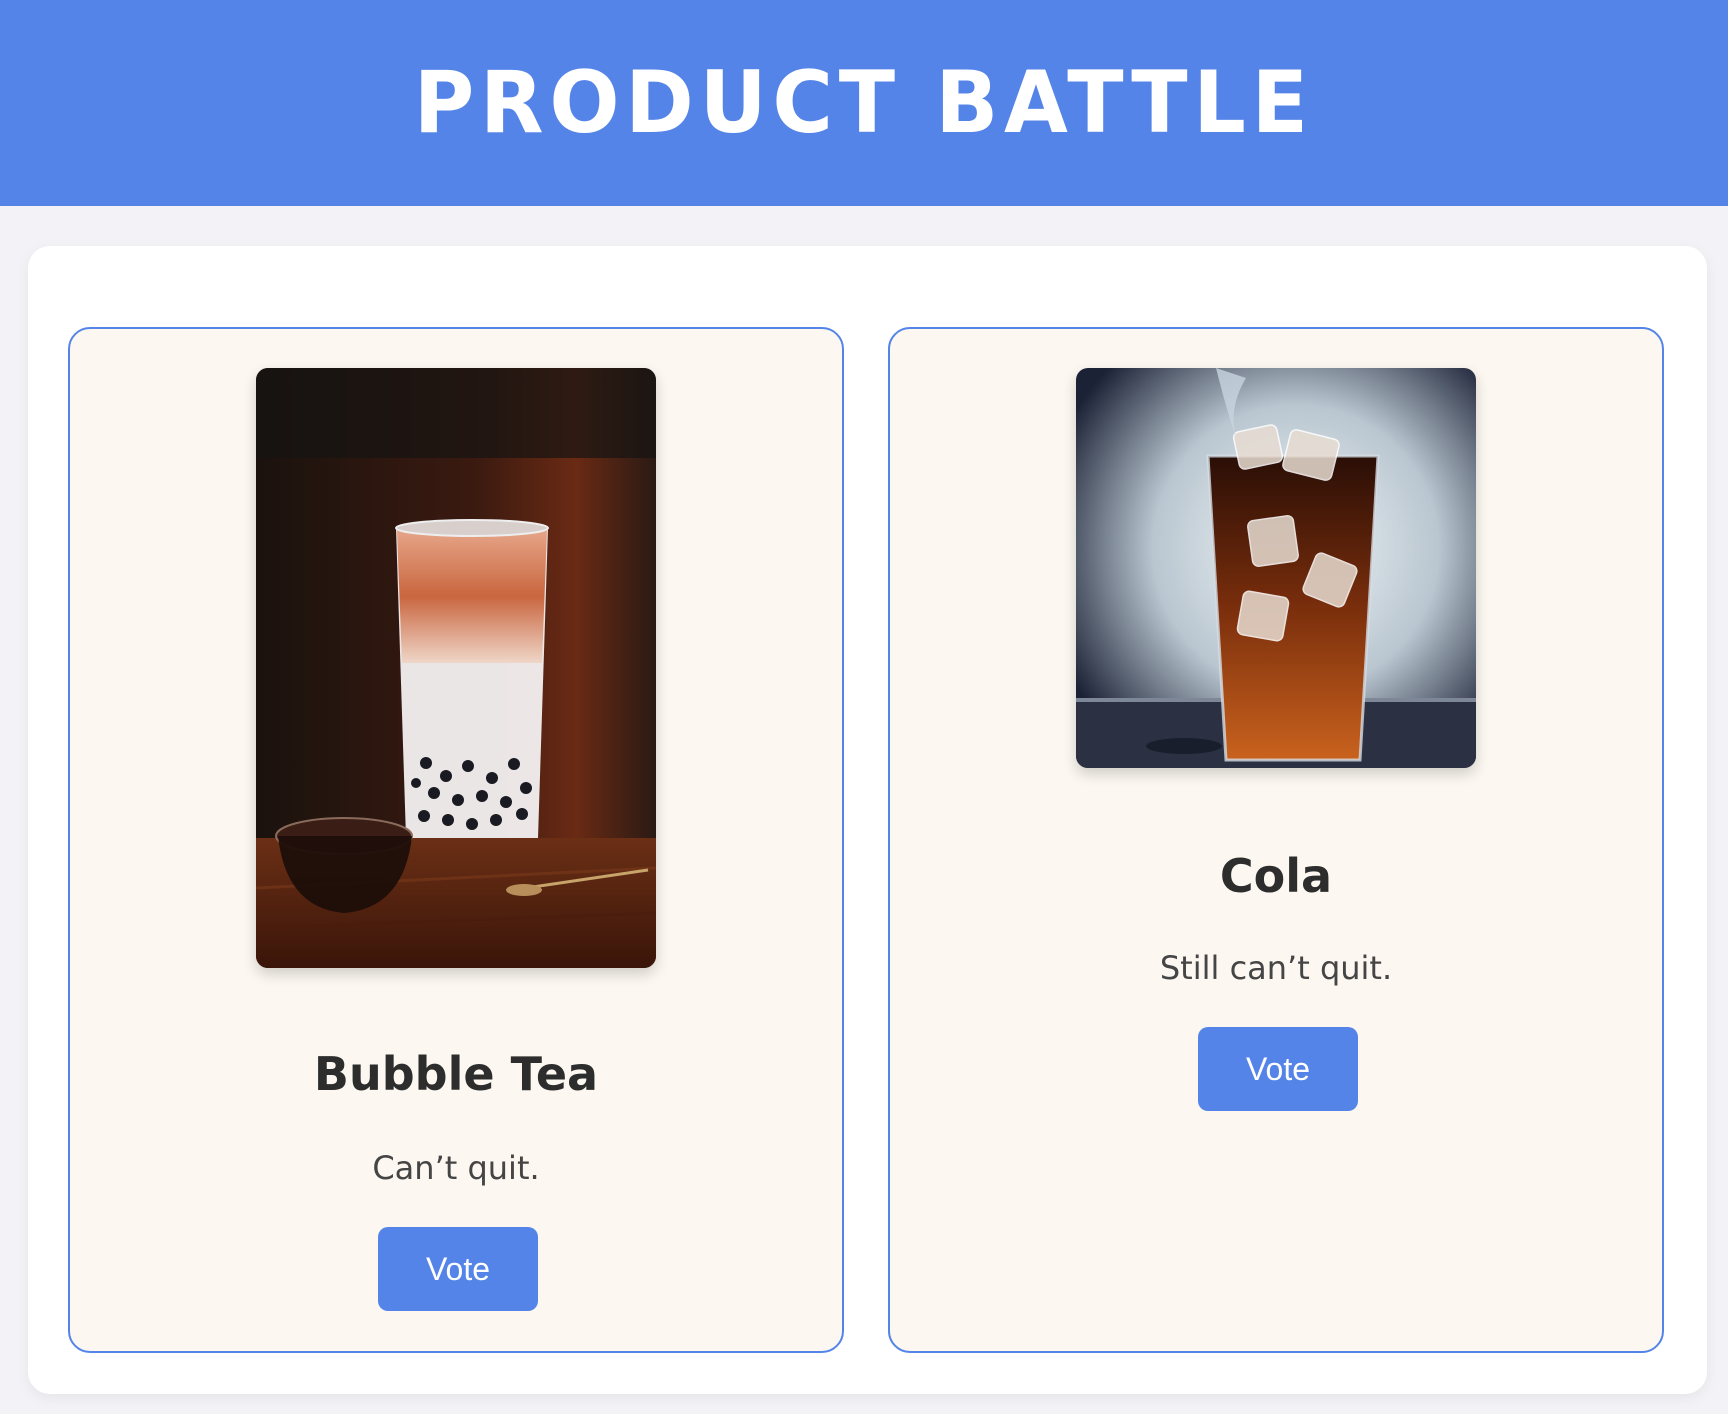 The width and height of the screenshot is (1728, 1414). I want to click on vote-button-bubble-tea: Vote, so click(458, 1269).